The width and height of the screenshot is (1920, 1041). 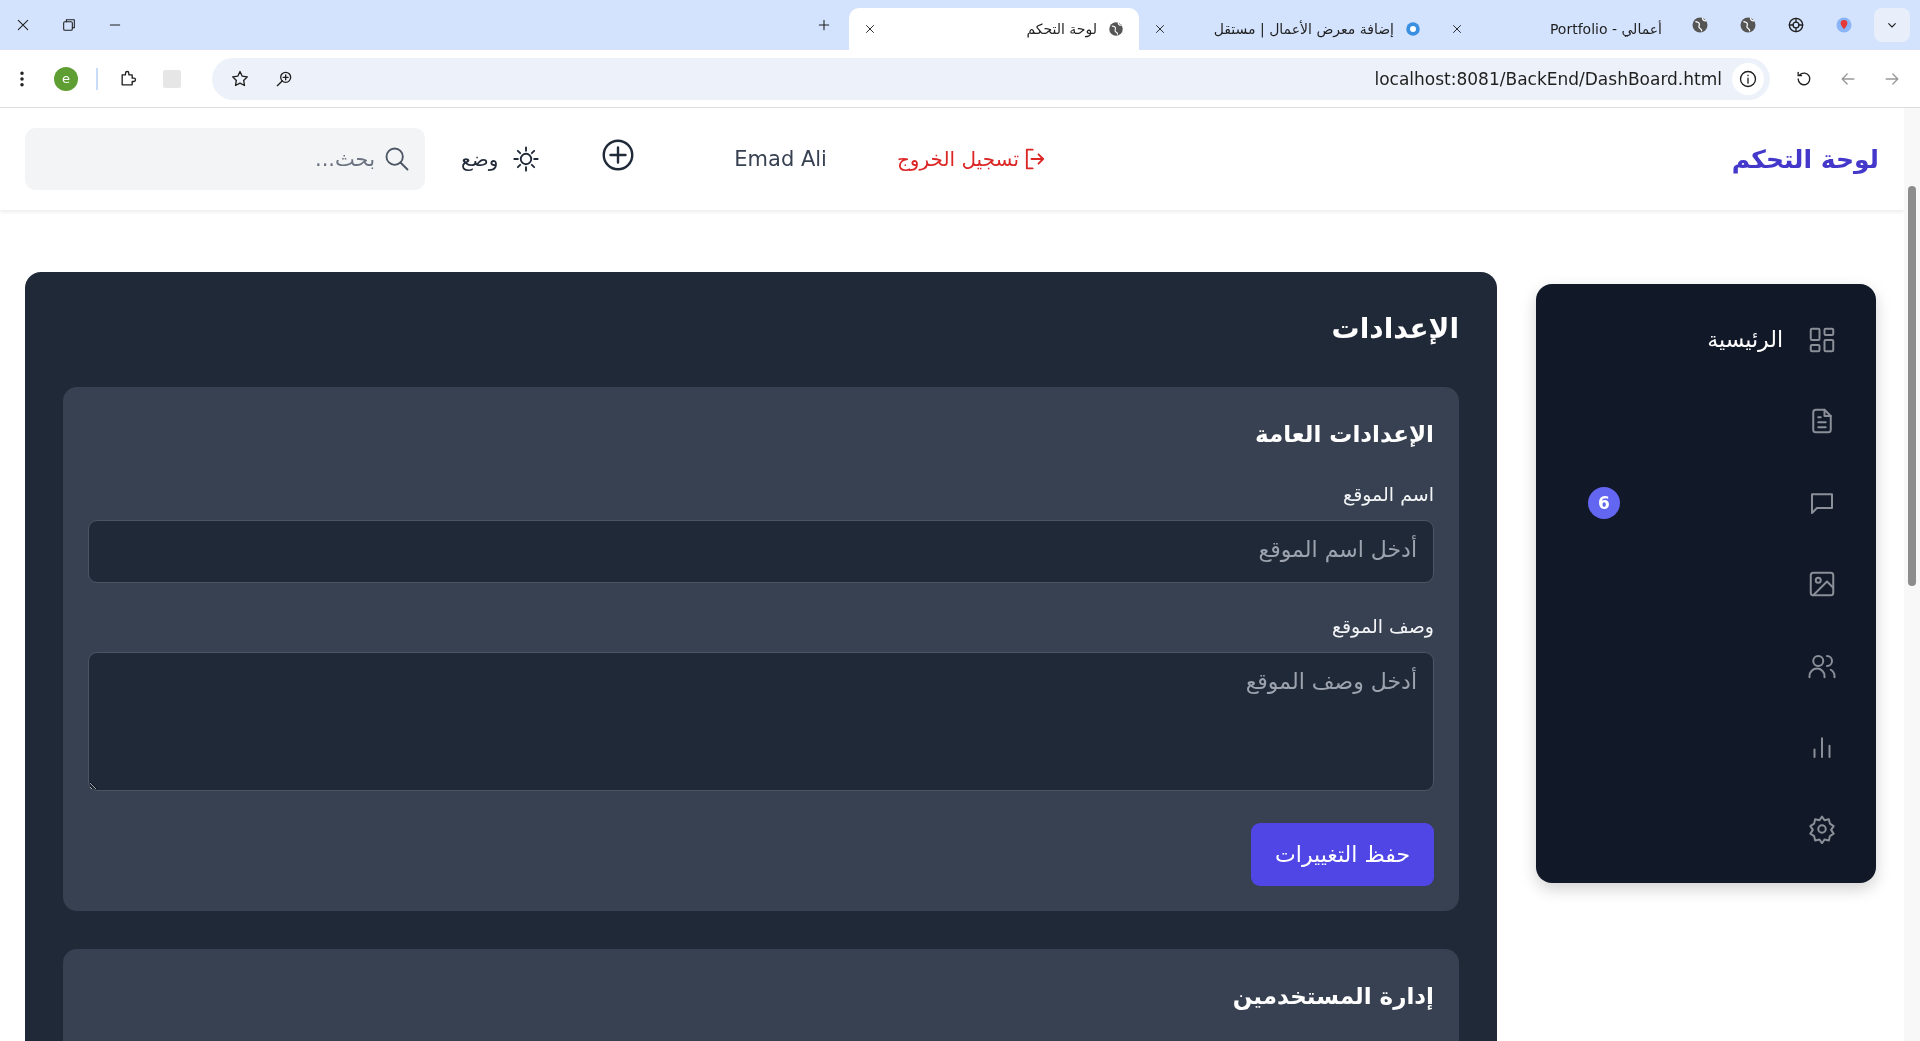 I want to click on info-icon, so click(x=1748, y=78).